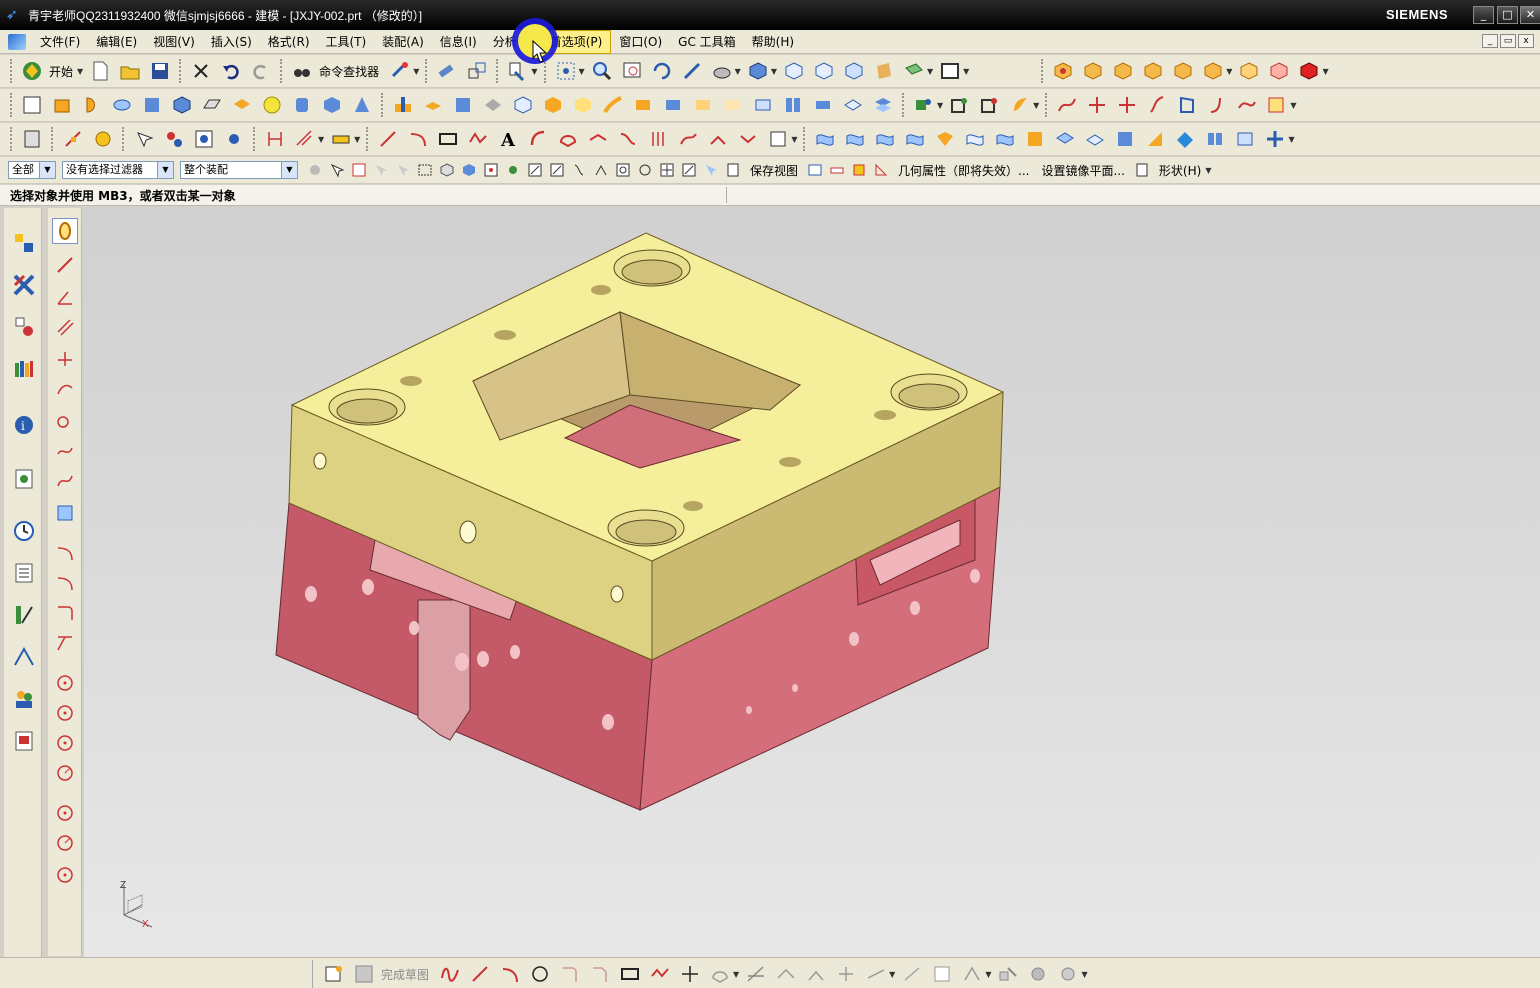 Image resolution: width=1540 pixels, height=988 pixels. I want to click on corner-tool-icon, so click(816, 974).